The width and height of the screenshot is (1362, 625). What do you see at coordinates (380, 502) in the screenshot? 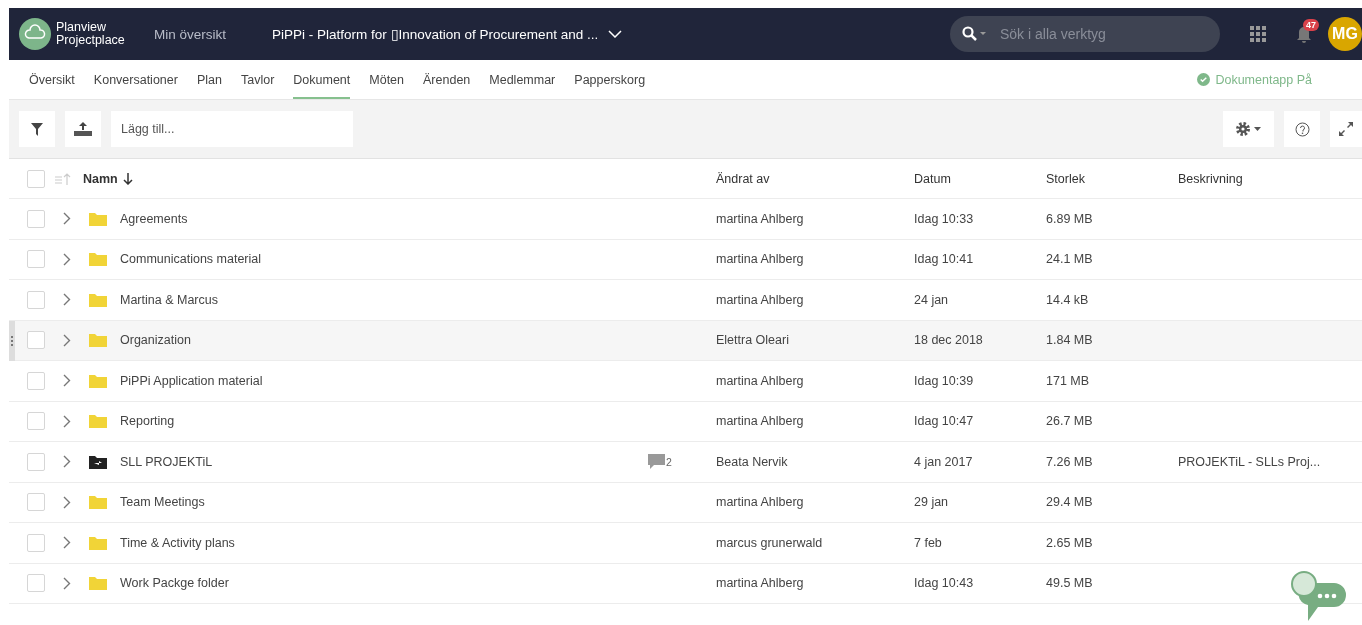
I see `file-name: Team Meetings` at bounding box center [380, 502].